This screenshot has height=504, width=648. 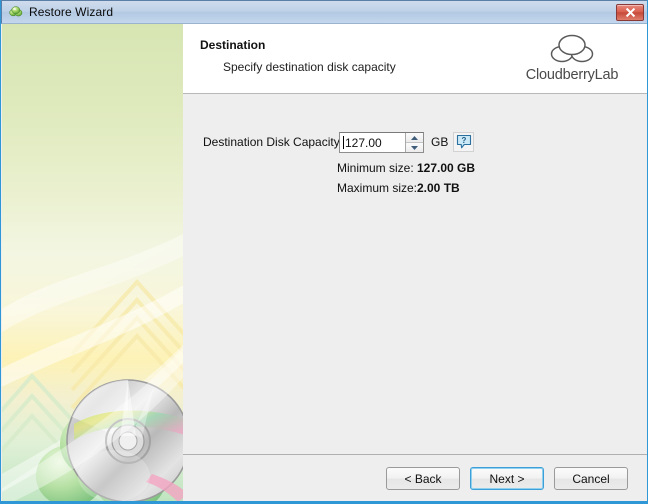 What do you see at coordinates (273, 142) in the screenshot?
I see `capacity-label: Destination Disk Capacity:` at bounding box center [273, 142].